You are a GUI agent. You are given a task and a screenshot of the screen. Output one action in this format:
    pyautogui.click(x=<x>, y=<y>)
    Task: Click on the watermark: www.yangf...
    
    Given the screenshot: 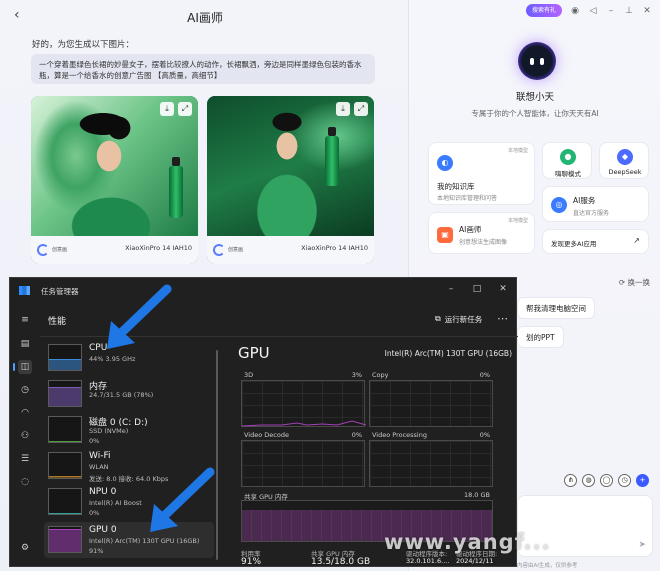 What is the action you would take?
    pyautogui.click(x=467, y=542)
    